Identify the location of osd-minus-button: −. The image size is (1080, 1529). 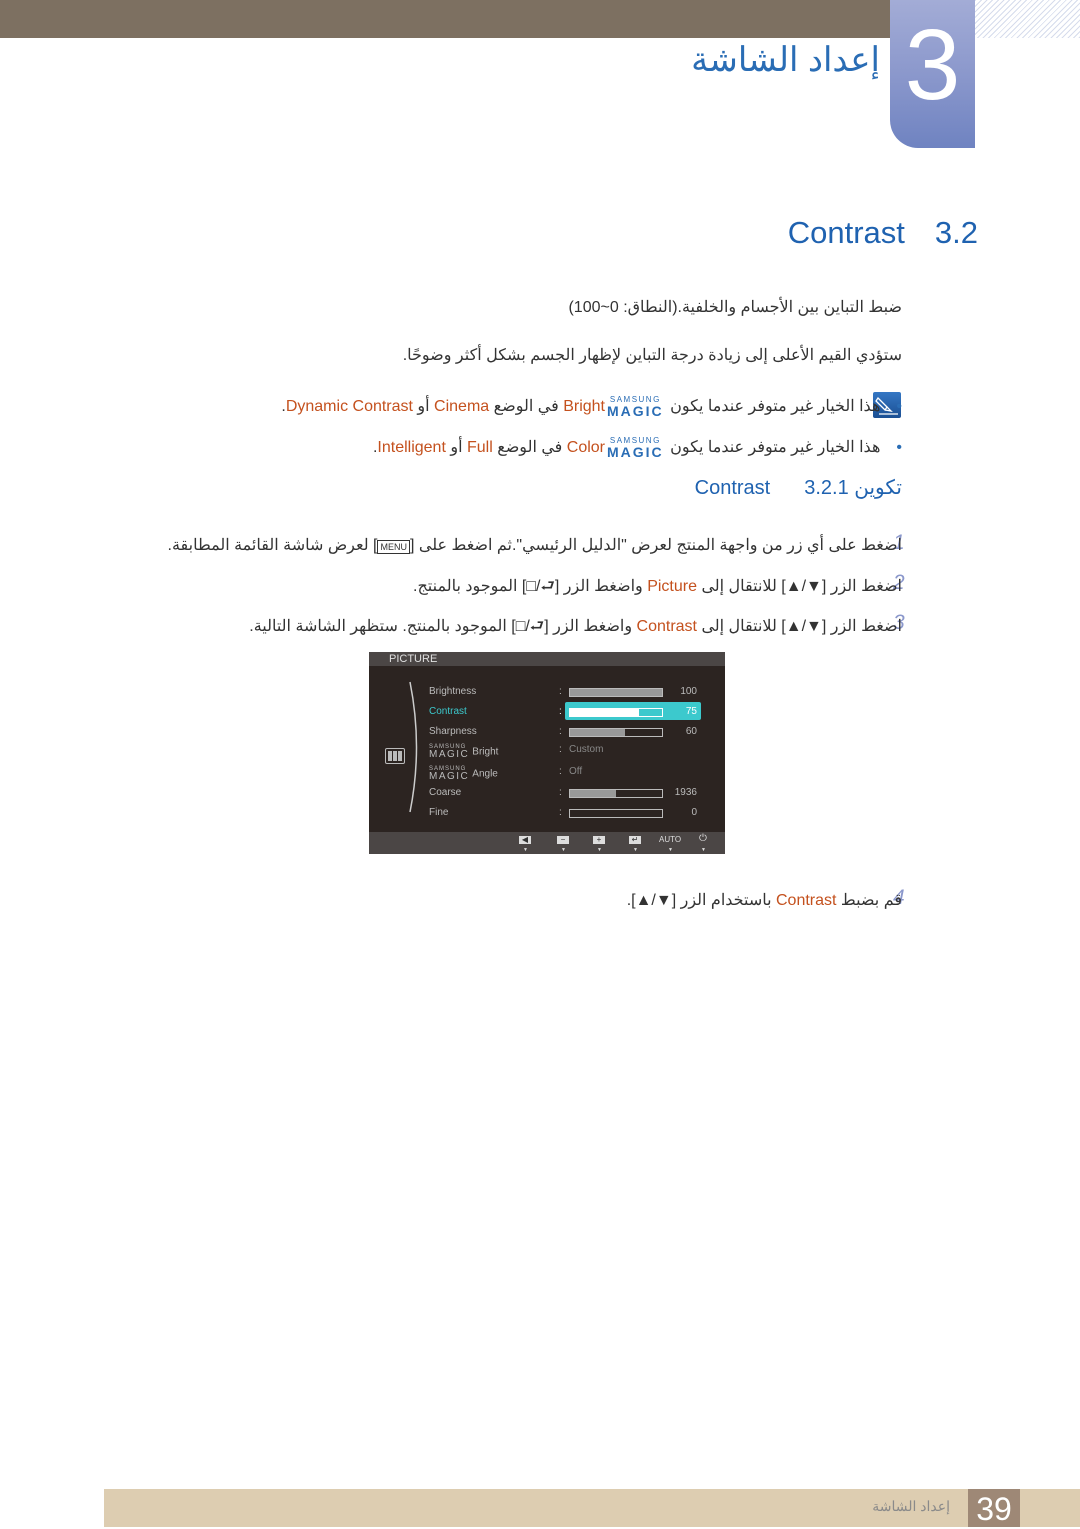
(563, 840).